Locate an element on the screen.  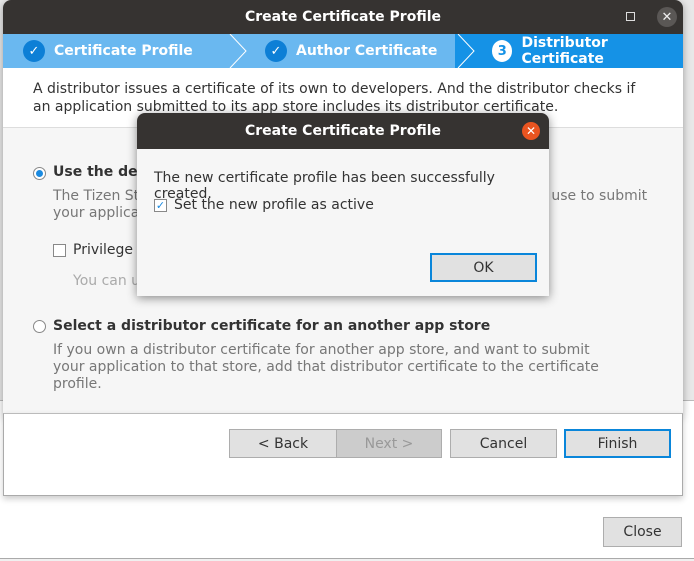
next-button: Next > is located at coordinates (389, 443).